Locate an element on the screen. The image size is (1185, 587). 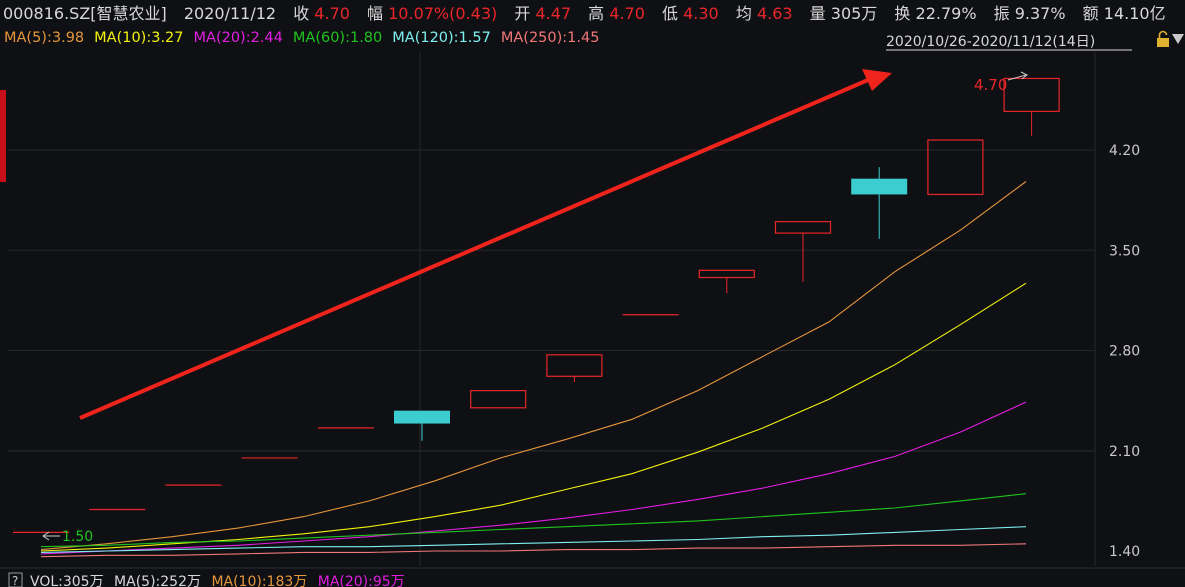
amount-value: 14.10亿 is located at coordinates (1135, 13).